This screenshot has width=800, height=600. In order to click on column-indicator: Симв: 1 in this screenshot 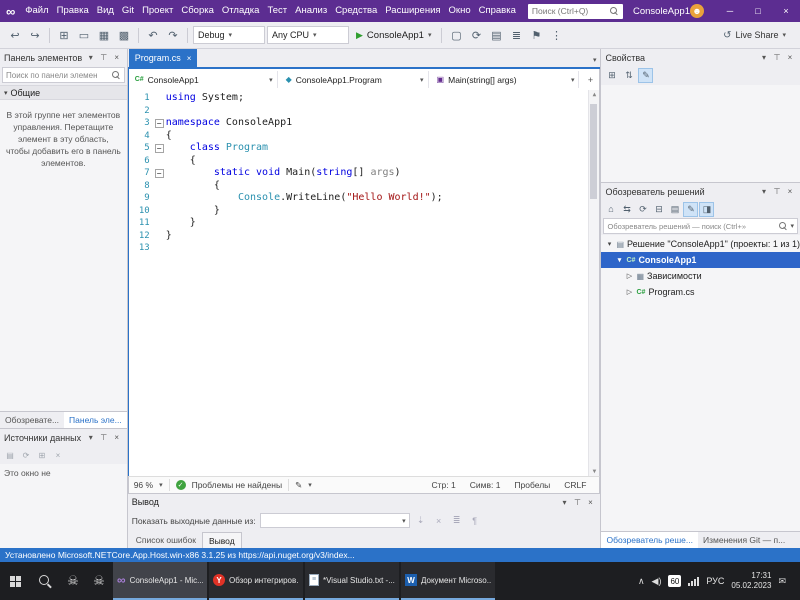, I will do `click(485, 485)`.